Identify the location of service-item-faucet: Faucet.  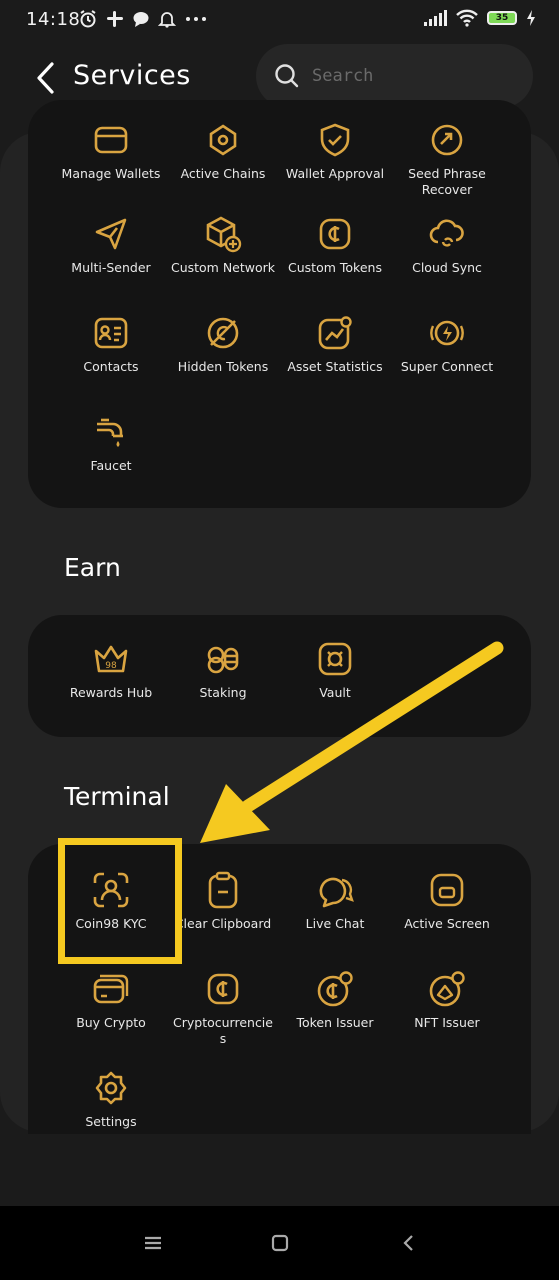
(111, 443).